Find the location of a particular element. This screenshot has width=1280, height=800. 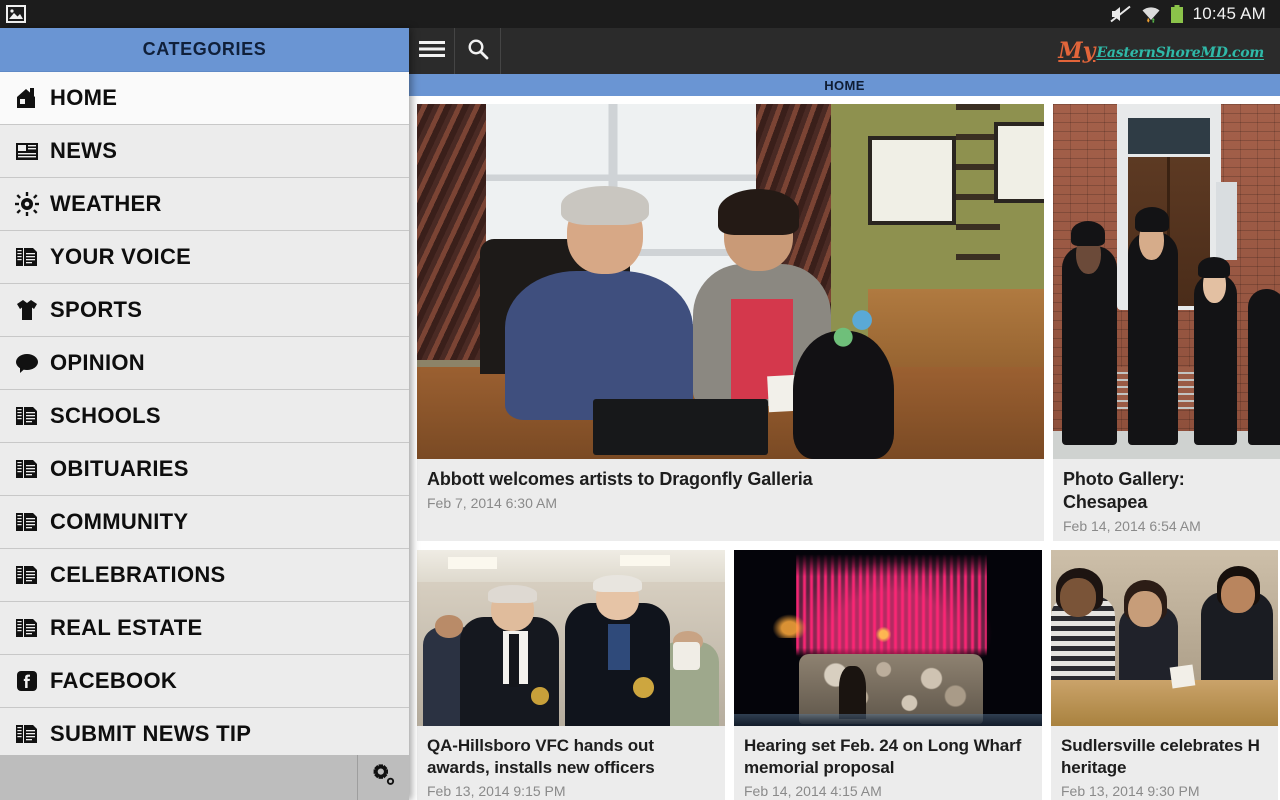

sidebar-item-label: CELEBRATIONS is located at coordinates (138, 574).